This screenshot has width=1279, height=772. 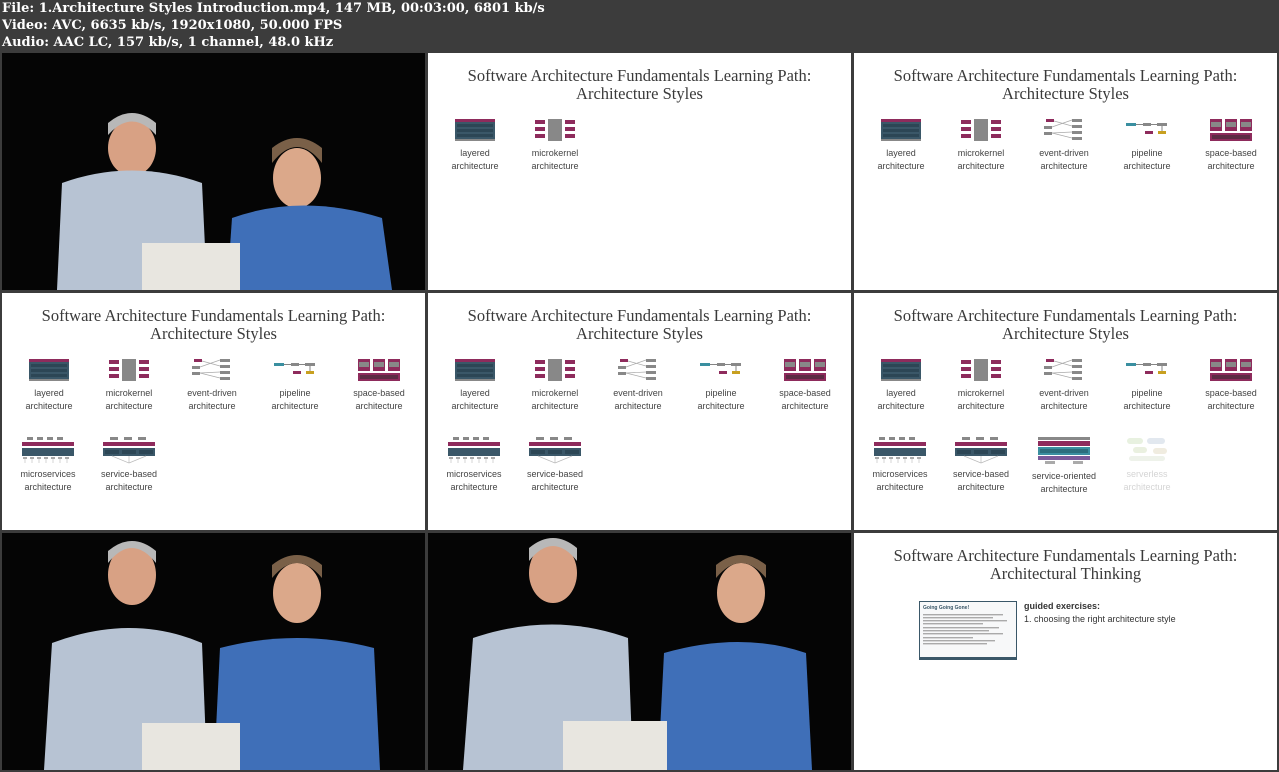 I want to click on document-bottom-bar, so click(x=968, y=658).